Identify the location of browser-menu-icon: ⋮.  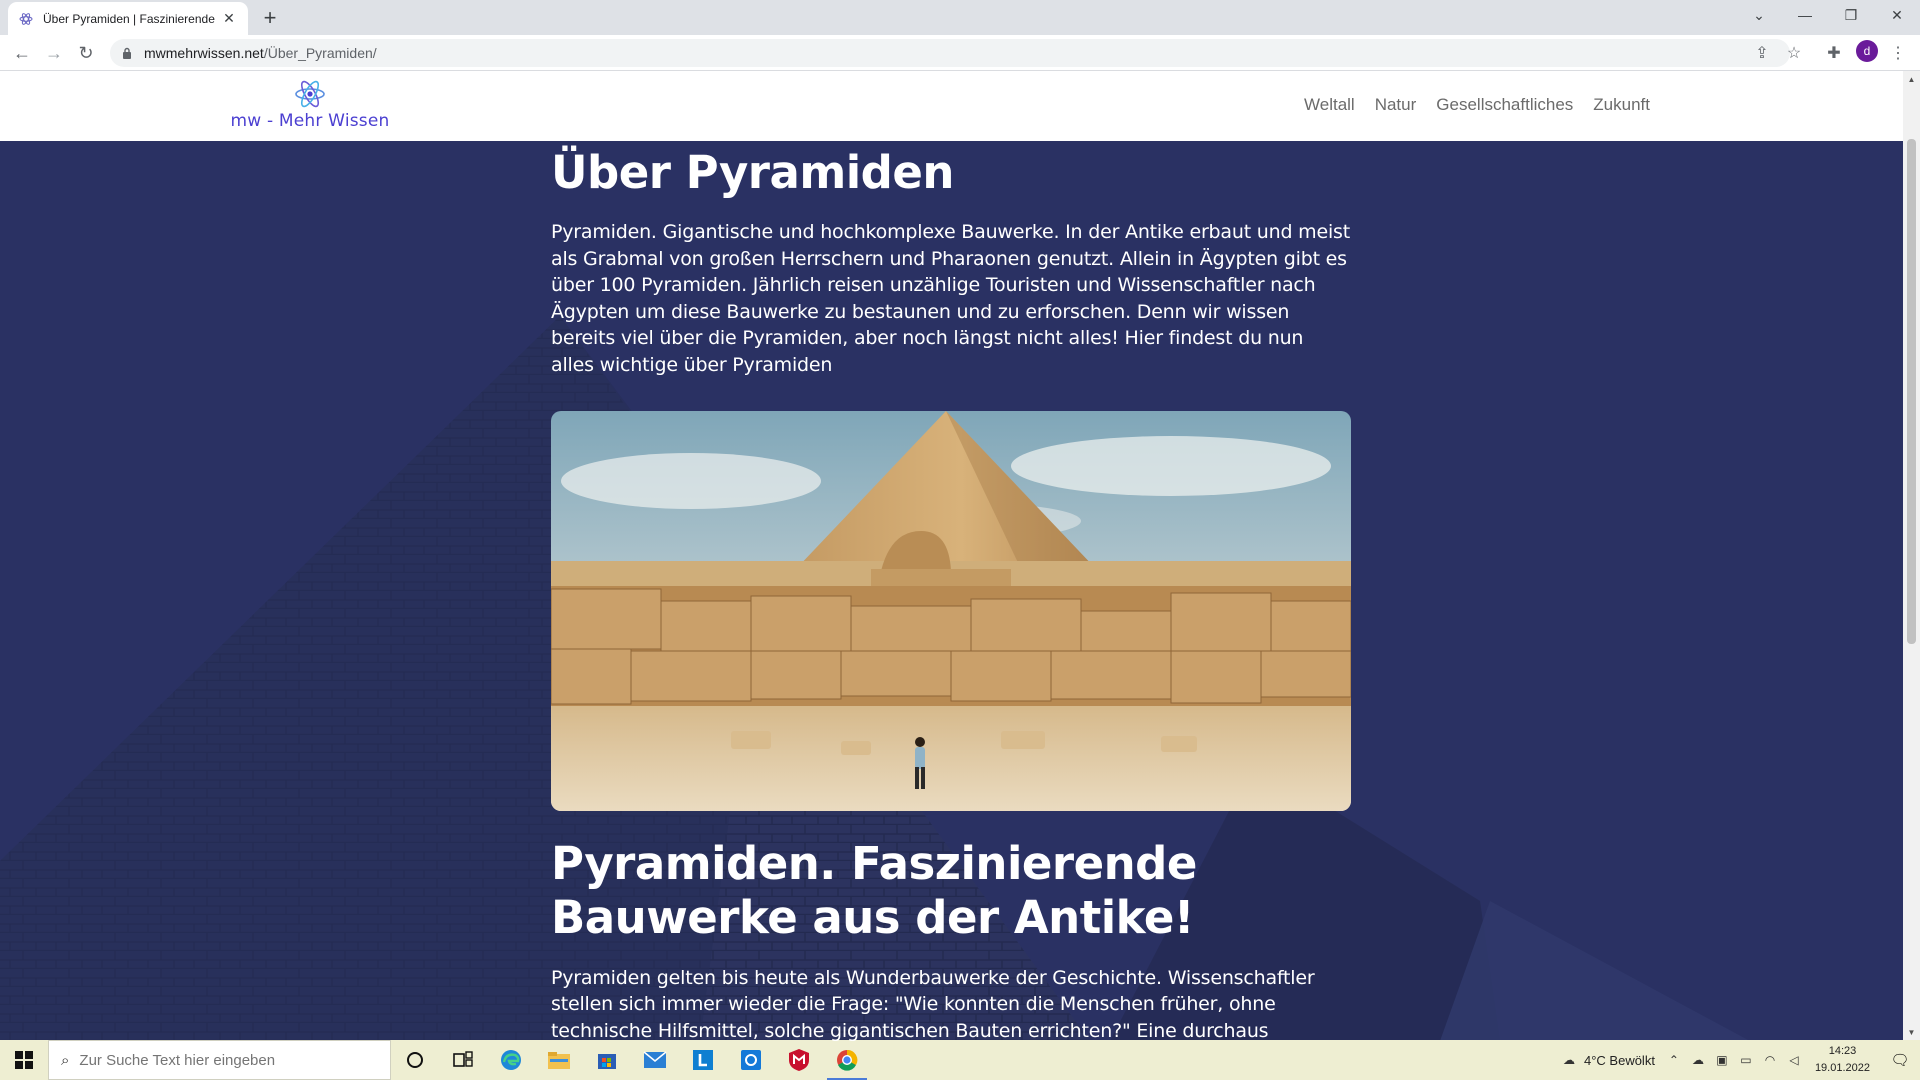
(1898, 53).